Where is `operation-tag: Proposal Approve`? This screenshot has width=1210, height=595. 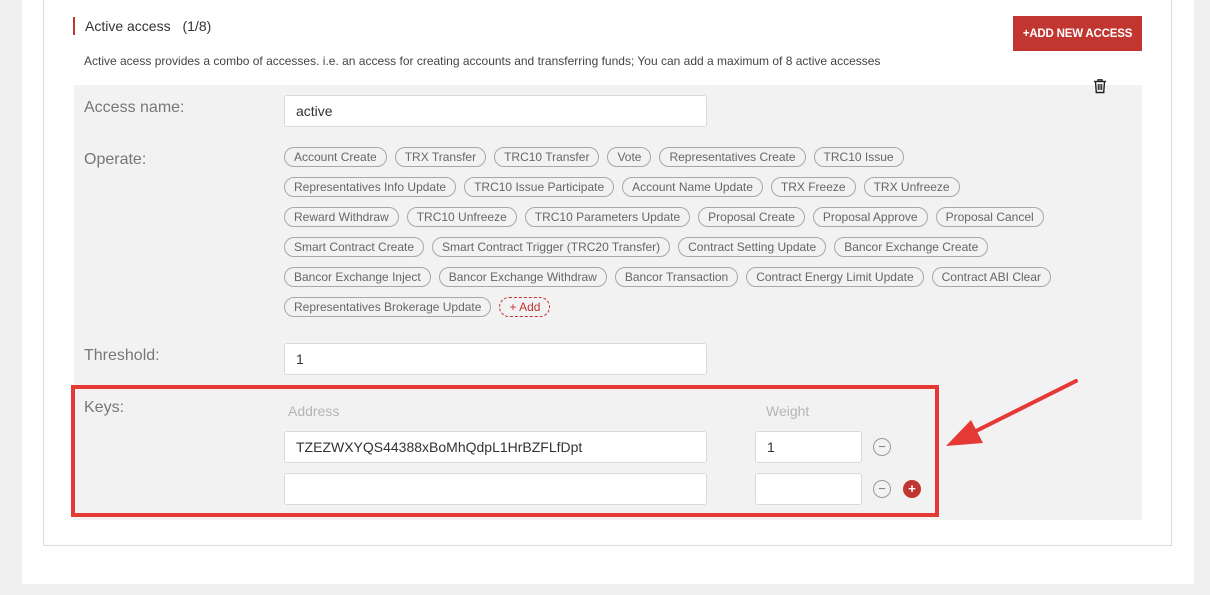 operation-tag: Proposal Approve is located at coordinates (870, 217).